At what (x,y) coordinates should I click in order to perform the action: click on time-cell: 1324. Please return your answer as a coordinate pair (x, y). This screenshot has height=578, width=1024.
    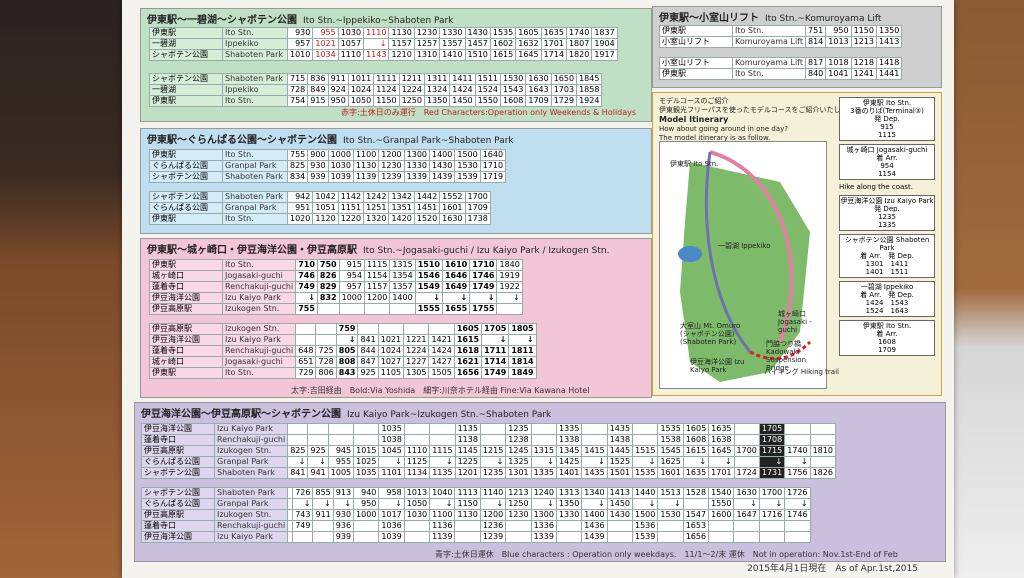
    Looking at the image, I should click on (437, 90).